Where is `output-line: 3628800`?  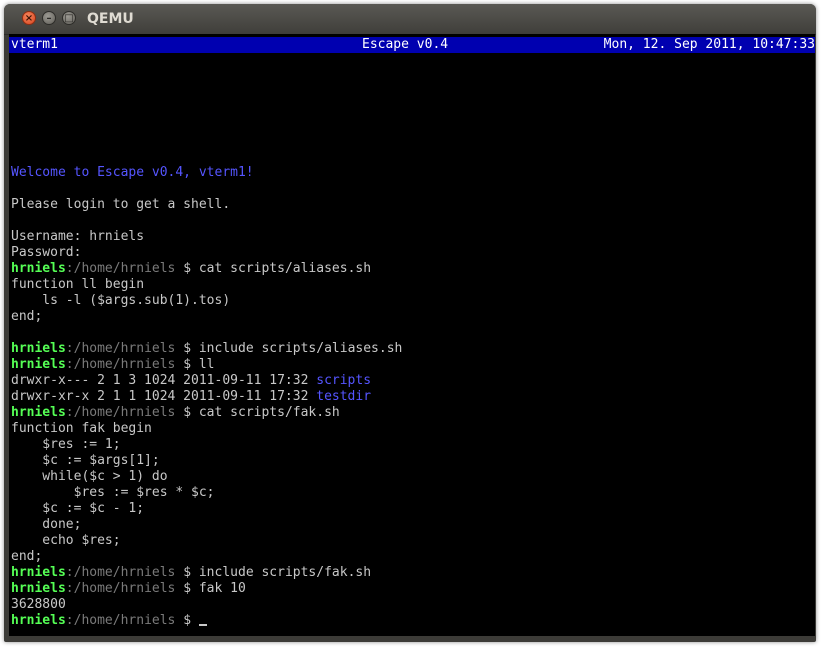 output-line: 3628800 is located at coordinates (38, 604).